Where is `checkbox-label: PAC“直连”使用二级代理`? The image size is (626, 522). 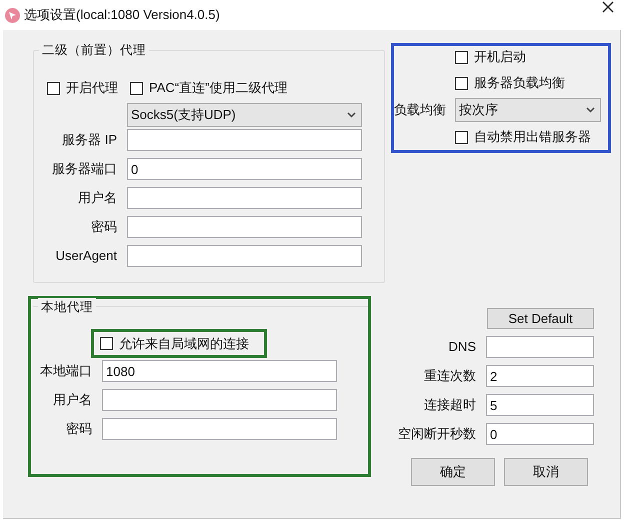
checkbox-label: PAC“直连”使用二级代理 is located at coordinates (218, 88).